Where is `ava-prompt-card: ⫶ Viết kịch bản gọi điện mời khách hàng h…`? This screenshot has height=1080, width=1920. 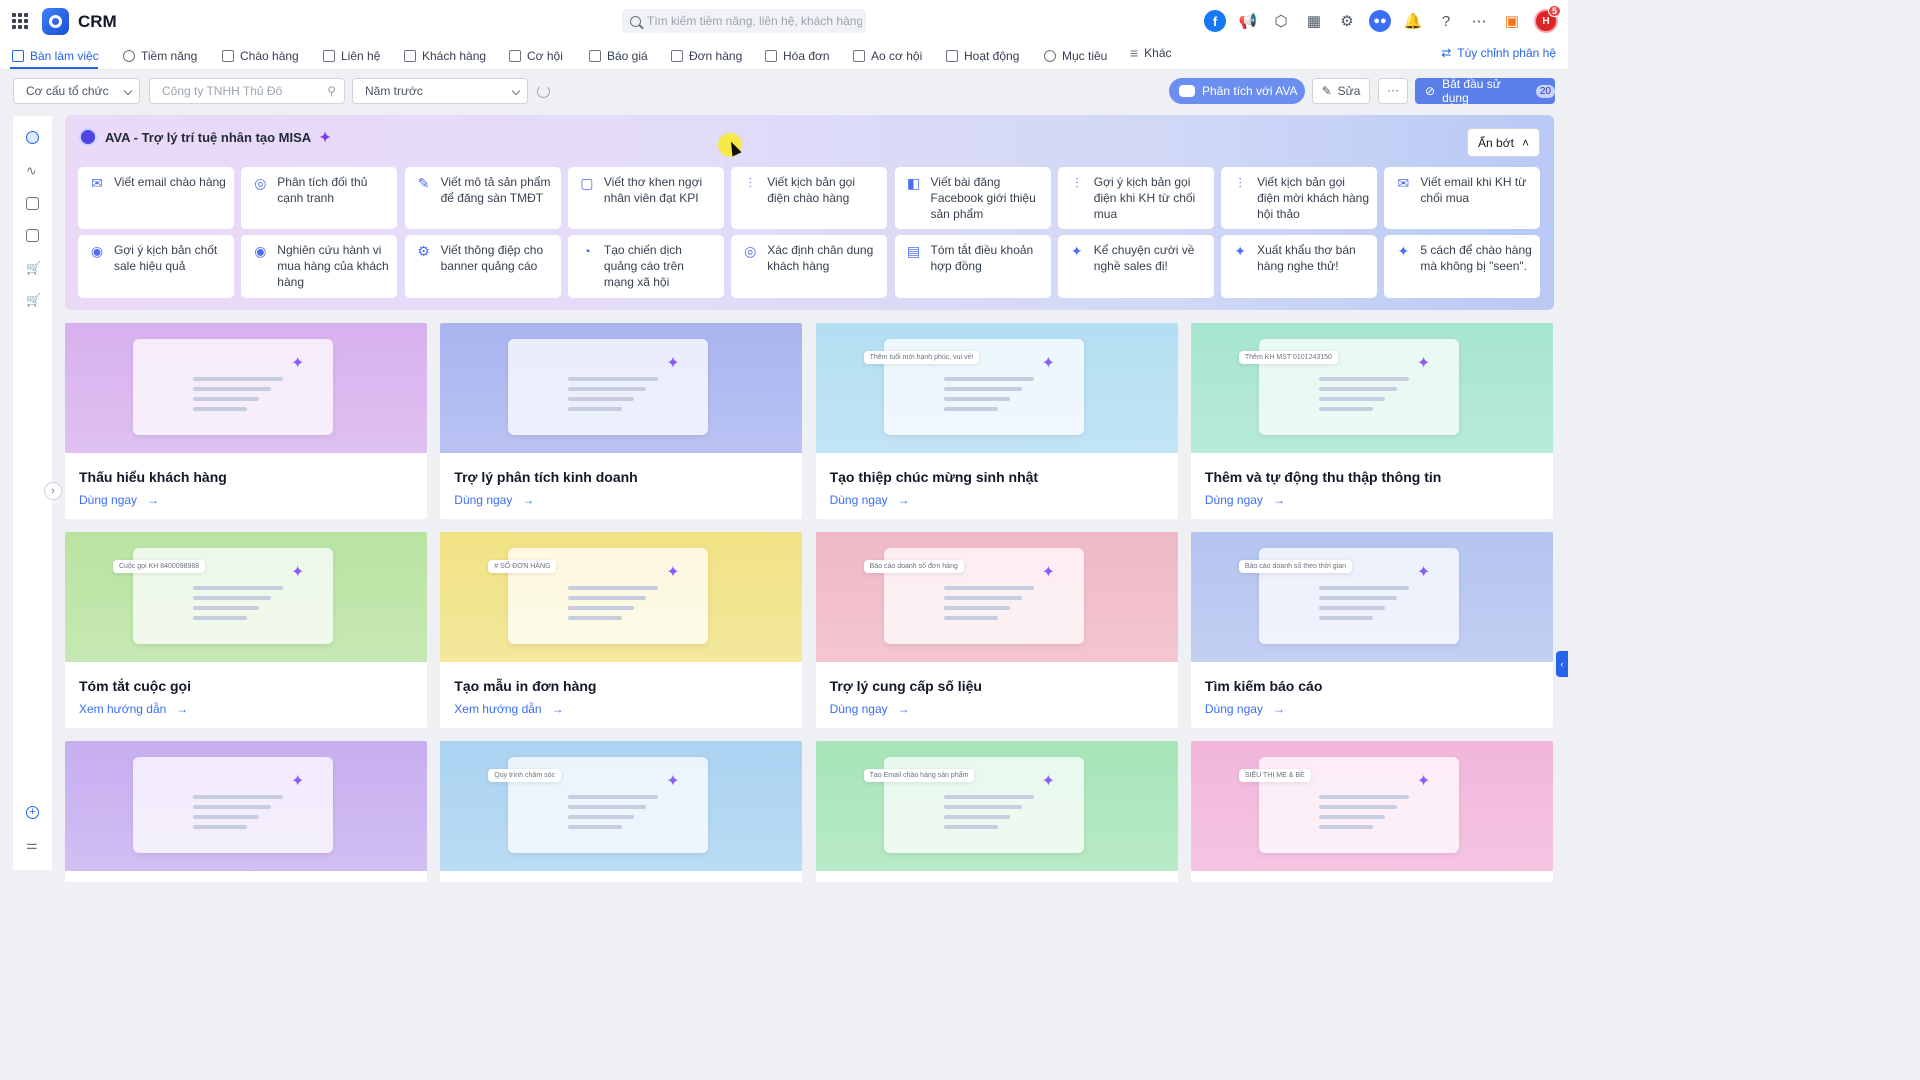 ava-prompt-card: ⫶ Viết kịch bản gọi điện mời khách hàng h… is located at coordinates (1299, 198).